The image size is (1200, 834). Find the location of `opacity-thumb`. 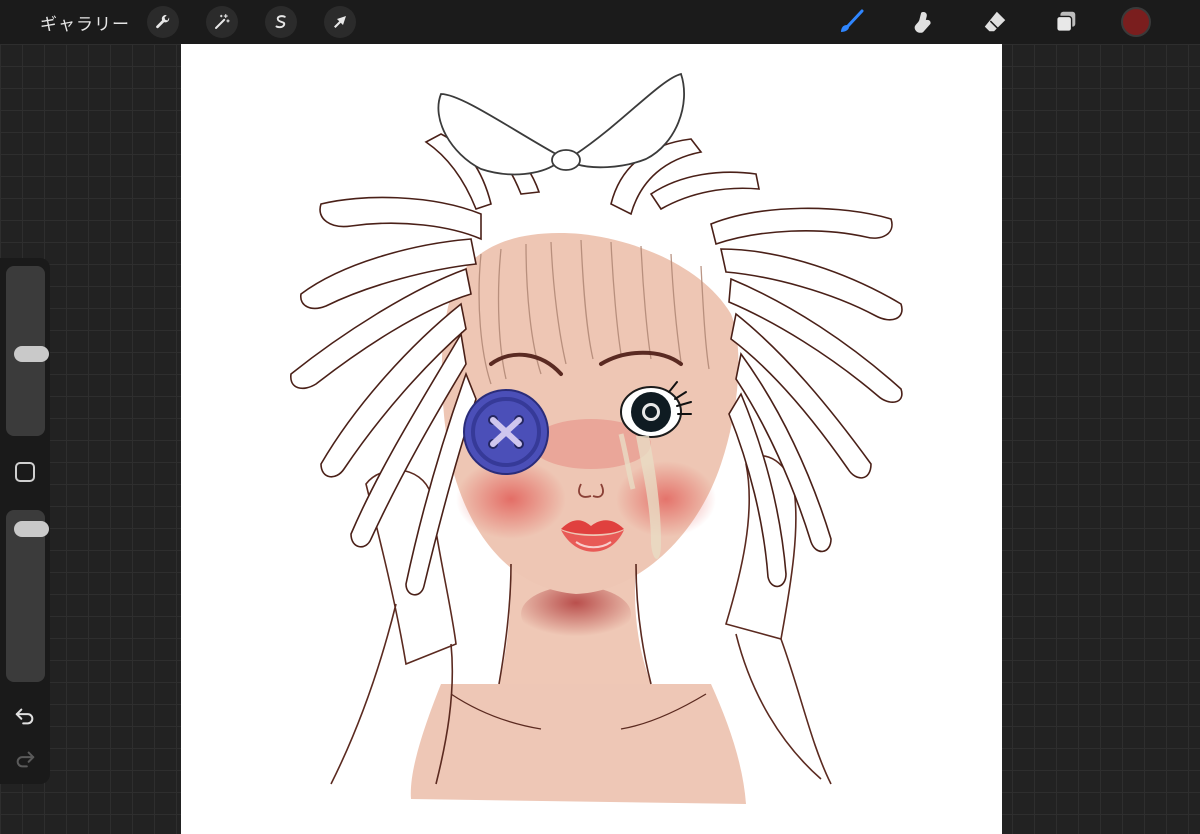

opacity-thumb is located at coordinates (31, 529).